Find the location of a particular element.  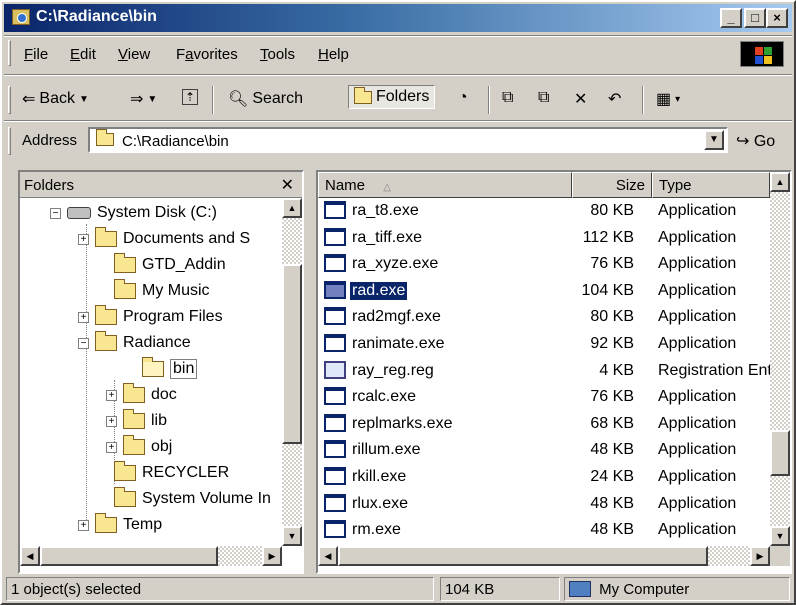

title-bar: C:\Radiance\bin _ □ × is located at coordinates (398, 18).